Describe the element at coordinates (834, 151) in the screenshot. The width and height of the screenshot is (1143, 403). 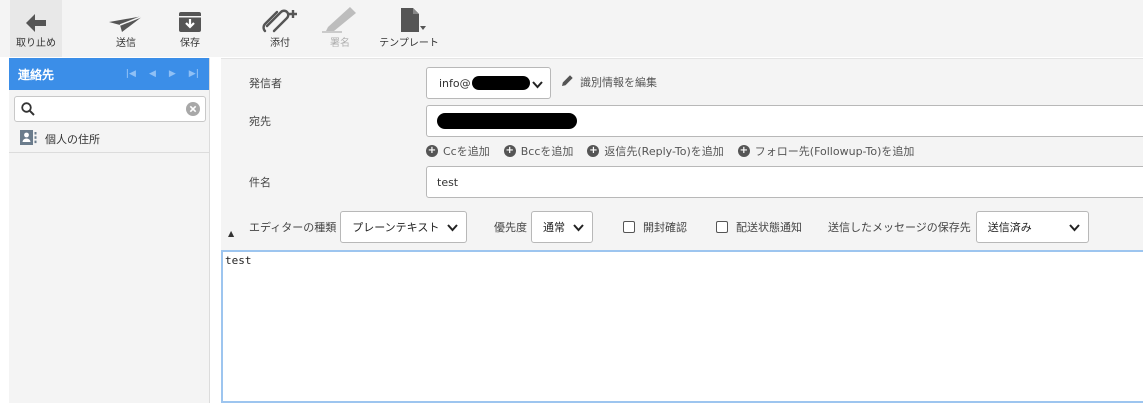
I see `add-followup-to-label: フォロー先(Followup-To)を追加` at that location.